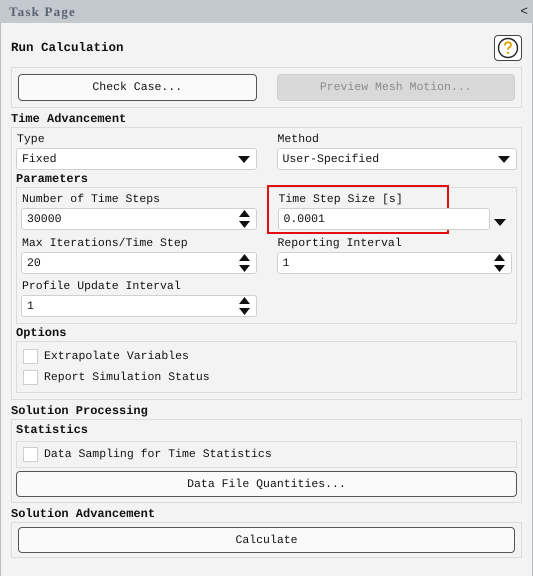 This screenshot has width=533, height=576. I want to click on field-label: Method, so click(298, 140).